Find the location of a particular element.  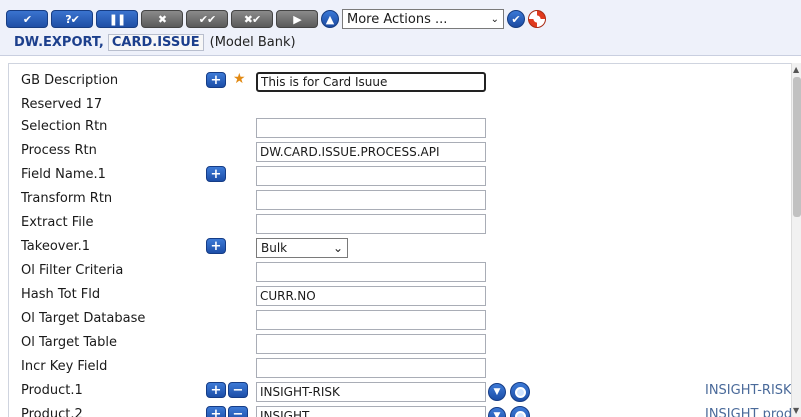

scroll-down-icon: ▼ is located at coordinates (796, 410).